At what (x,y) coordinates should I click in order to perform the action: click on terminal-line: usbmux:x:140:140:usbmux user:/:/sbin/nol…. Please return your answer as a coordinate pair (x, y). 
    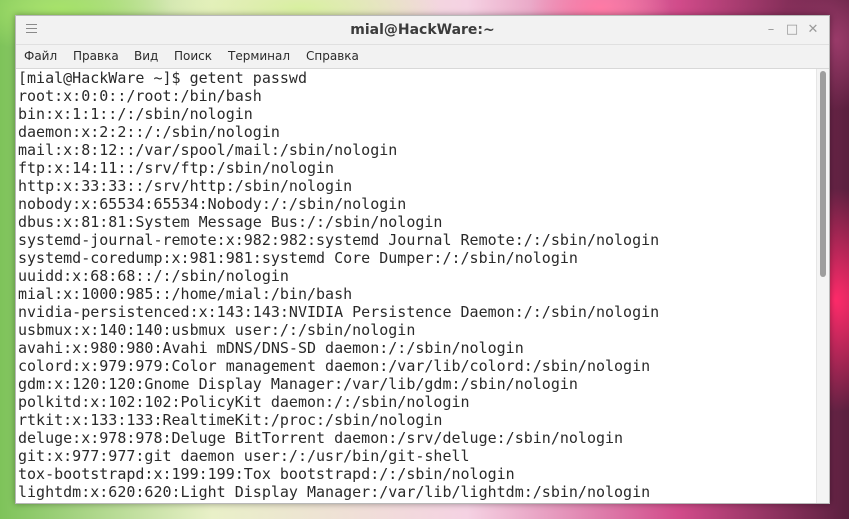
    Looking at the image, I should click on (217, 330).